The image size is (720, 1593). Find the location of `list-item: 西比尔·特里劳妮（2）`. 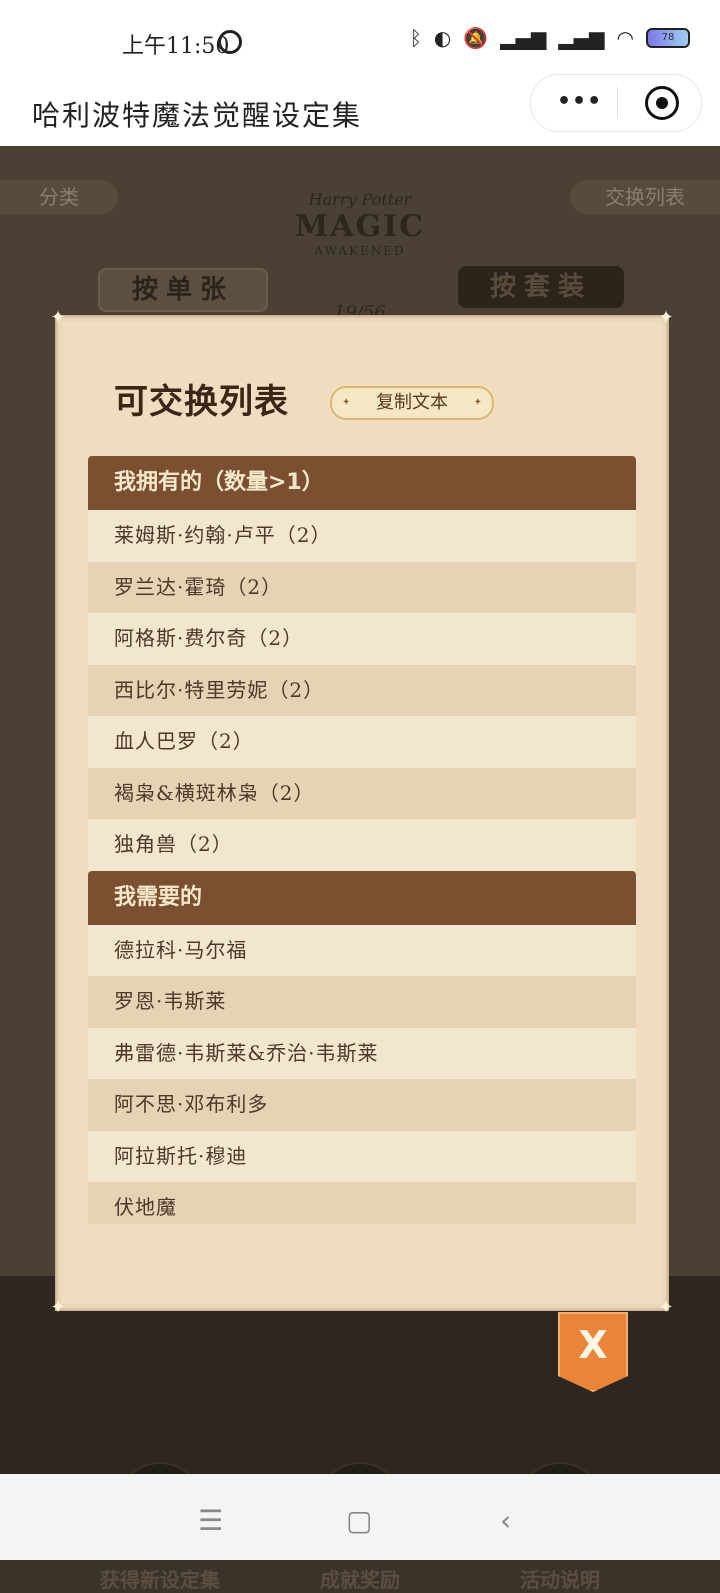

list-item: 西比尔·特里劳妮（2） is located at coordinates (362, 690).